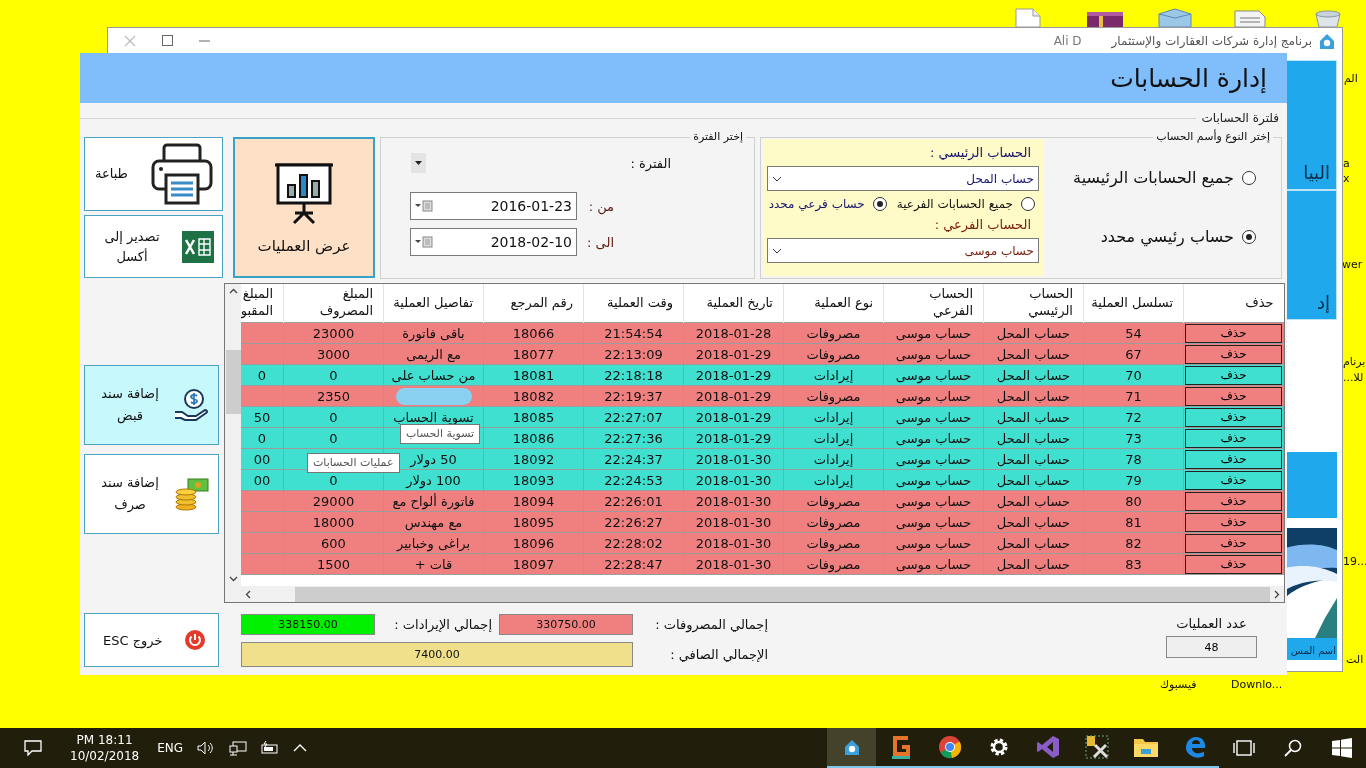 This screenshot has height=768, width=1366. Describe the element at coordinates (1355, 659) in the screenshot. I see `desktop-label: الت` at that location.